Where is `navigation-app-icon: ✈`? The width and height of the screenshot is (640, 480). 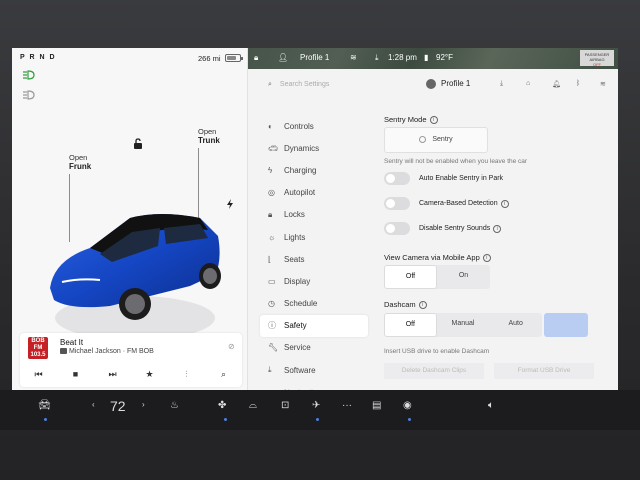
navigation-app-icon: ✈ is located at coordinates (316, 405).